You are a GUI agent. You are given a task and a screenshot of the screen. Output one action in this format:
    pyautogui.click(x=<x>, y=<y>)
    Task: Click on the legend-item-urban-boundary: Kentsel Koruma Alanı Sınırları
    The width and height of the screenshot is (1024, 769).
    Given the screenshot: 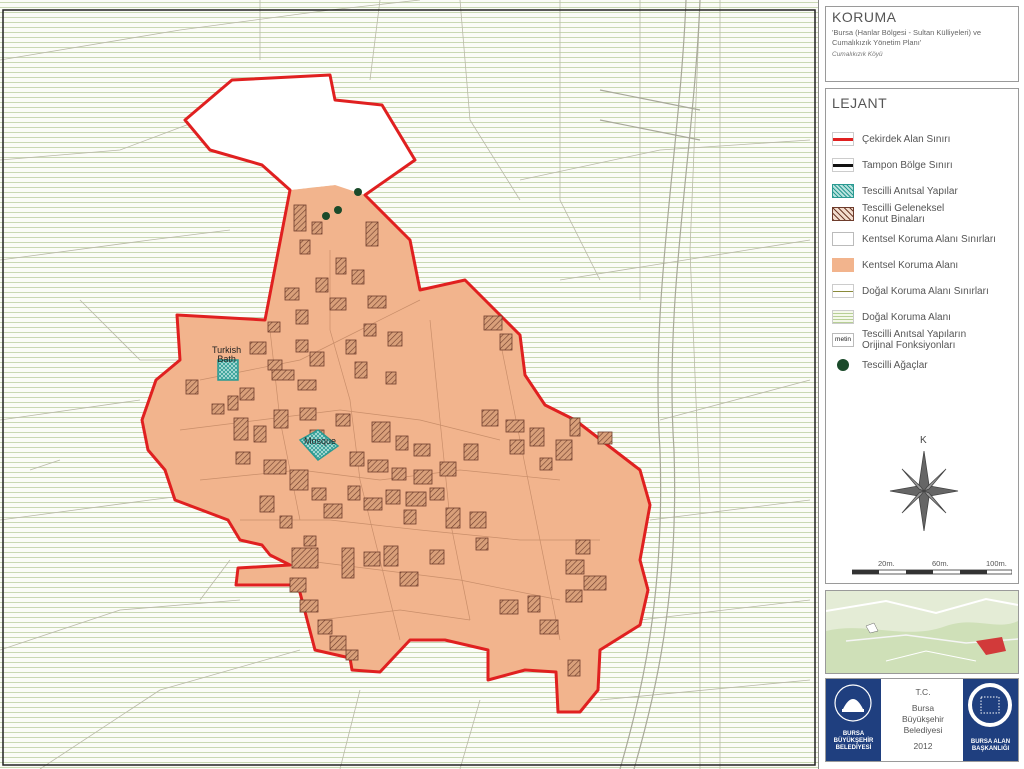 What is the action you would take?
    pyautogui.click(x=924, y=240)
    